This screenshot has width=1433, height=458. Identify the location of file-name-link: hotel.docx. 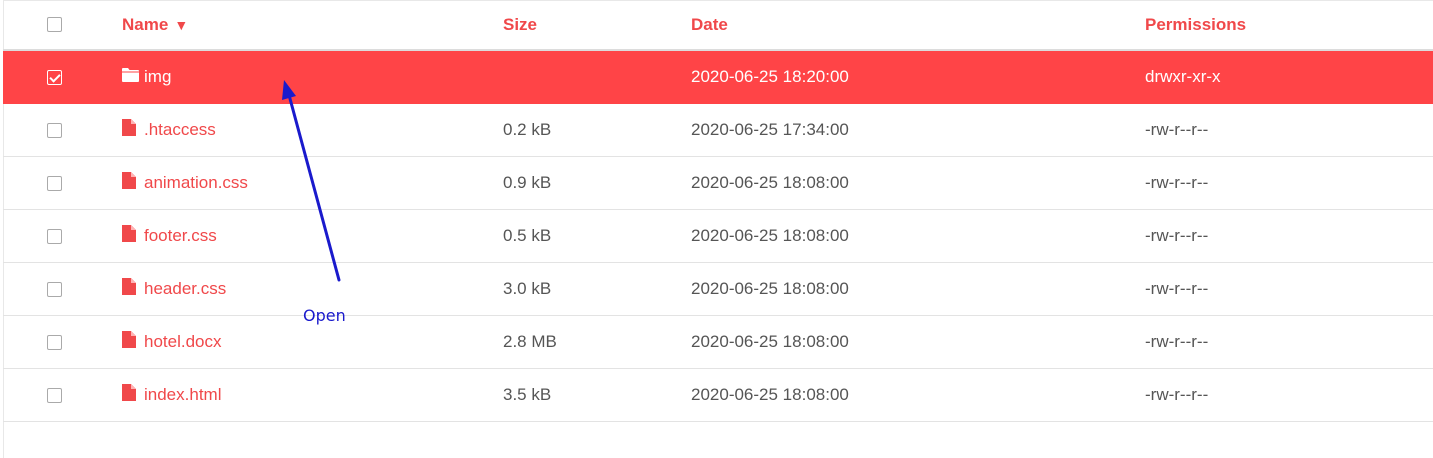
(172, 342).